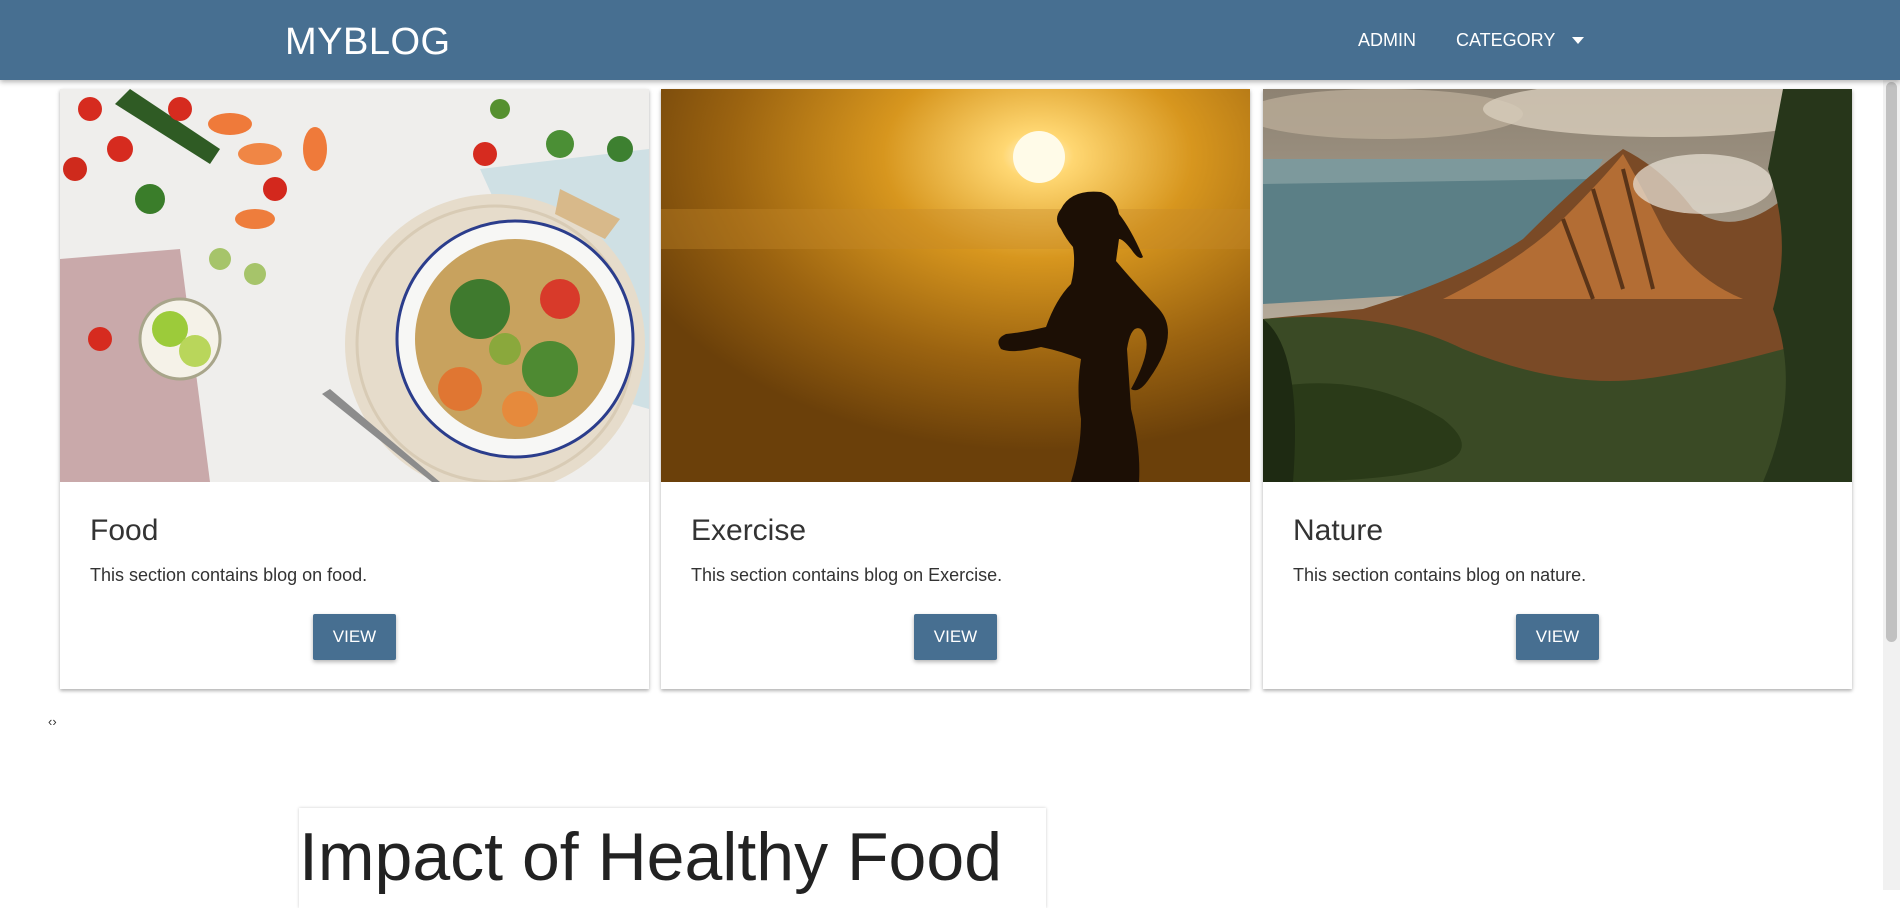 The width and height of the screenshot is (1900, 908). Describe the element at coordinates (955, 285) in the screenshot. I see `runner-sunset-photo` at that location.